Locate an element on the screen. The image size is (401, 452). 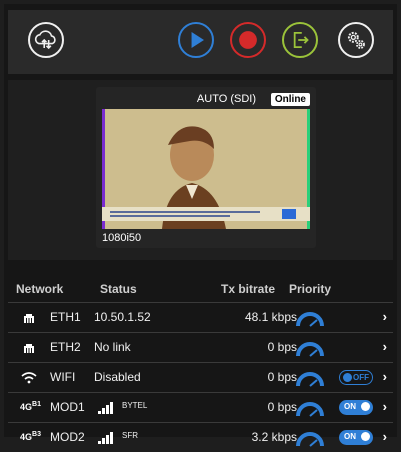
record-button is located at coordinates (248, 40).